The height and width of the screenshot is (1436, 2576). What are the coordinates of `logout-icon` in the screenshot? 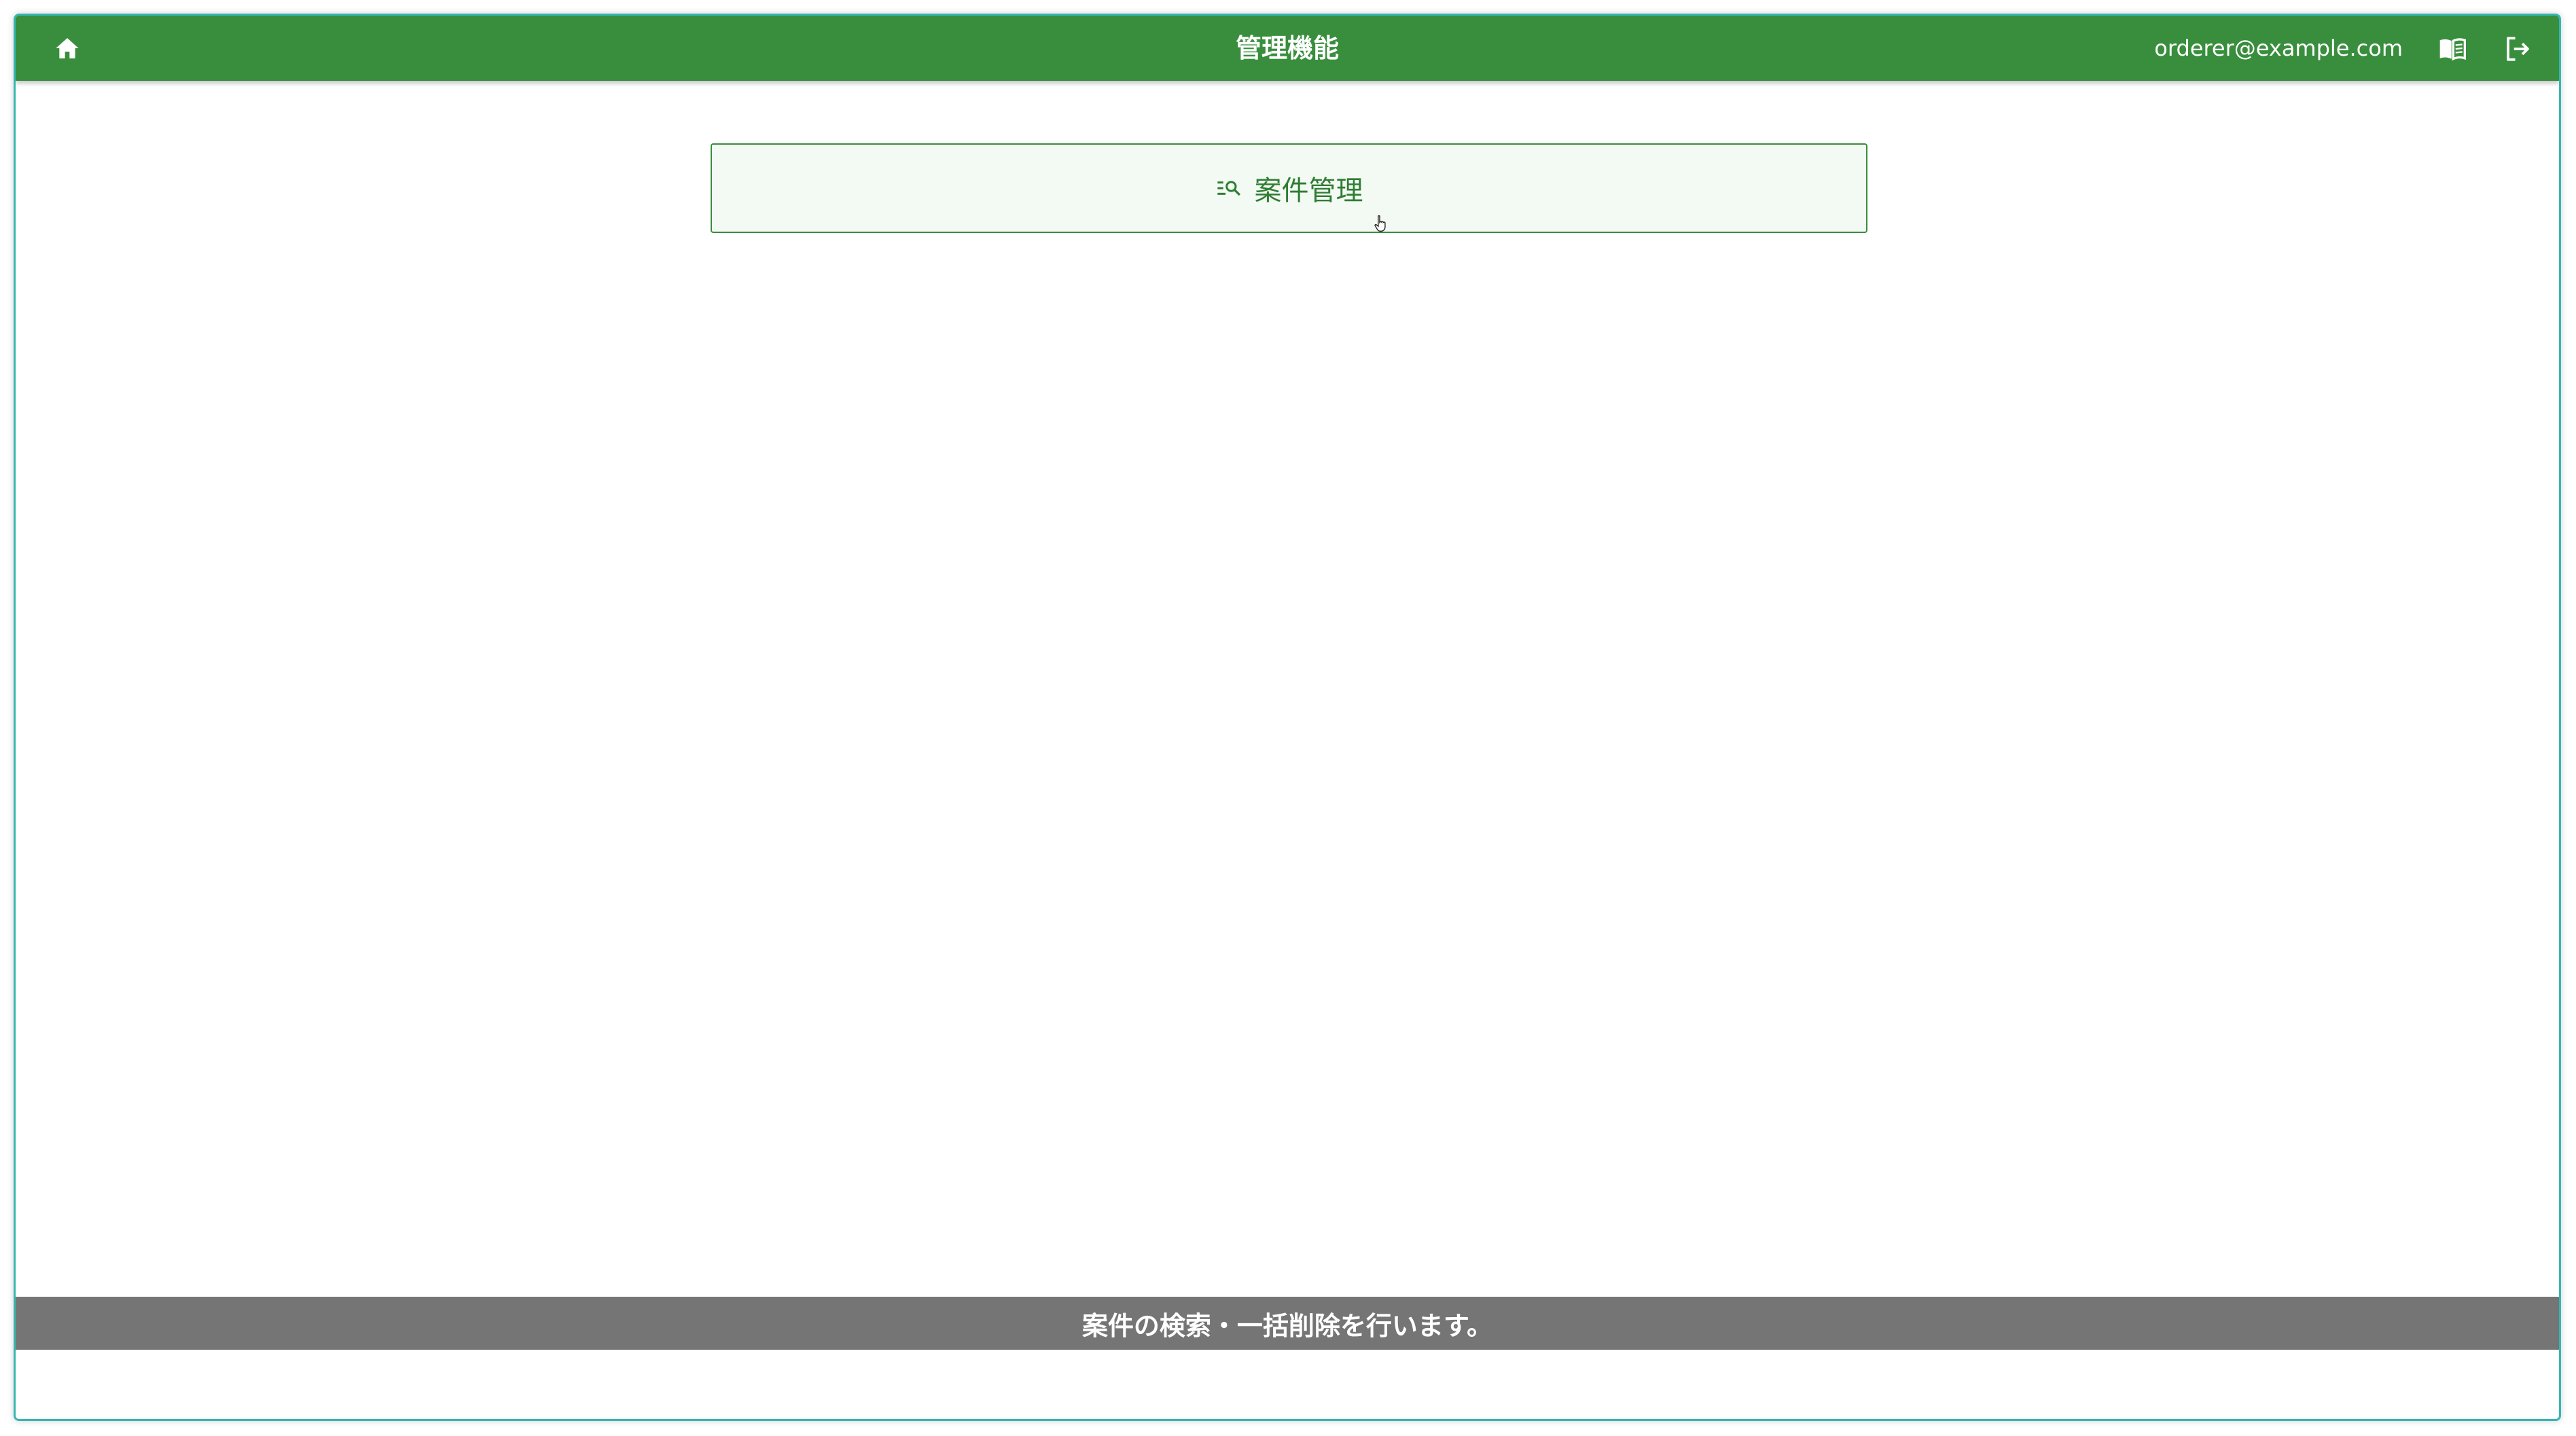 It's located at (2518, 49).